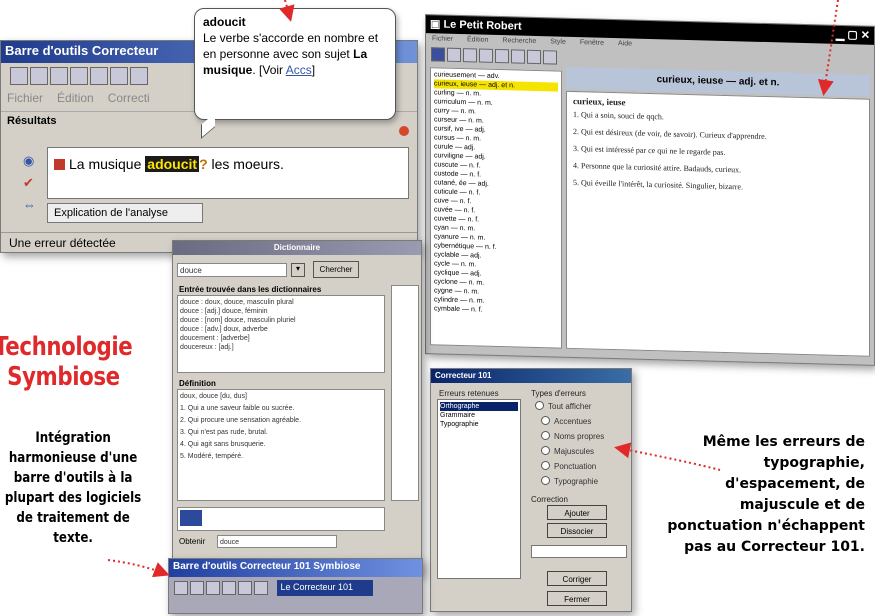 This screenshot has height=616, width=875. Describe the element at coordinates (577, 578) in the screenshot. I see `correct-button: Corriger` at that location.